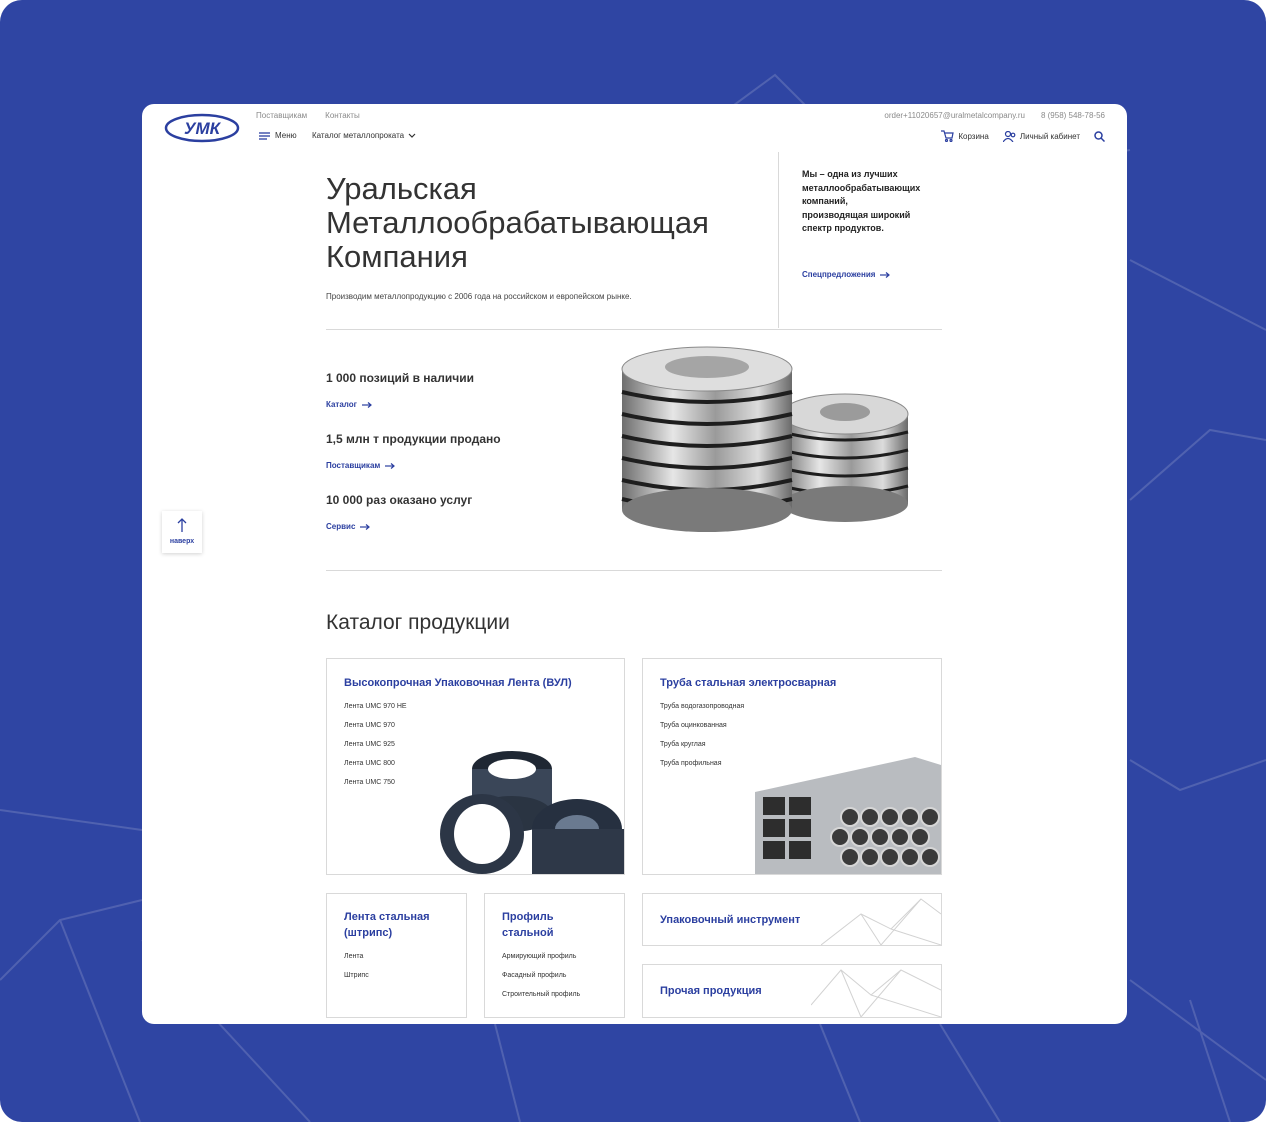 The width and height of the screenshot is (1266, 1122). I want to click on catalog-dropdown: Каталог металлопроката, so click(364, 135).